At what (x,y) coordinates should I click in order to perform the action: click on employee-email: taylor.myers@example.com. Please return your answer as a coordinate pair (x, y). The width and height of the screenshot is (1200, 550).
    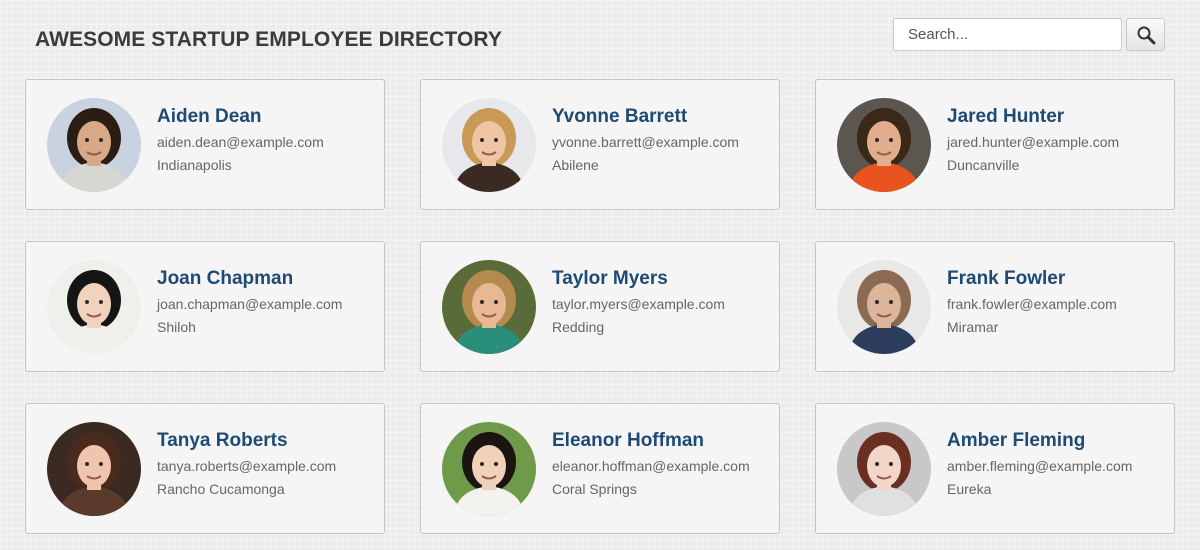
    Looking at the image, I should click on (638, 303).